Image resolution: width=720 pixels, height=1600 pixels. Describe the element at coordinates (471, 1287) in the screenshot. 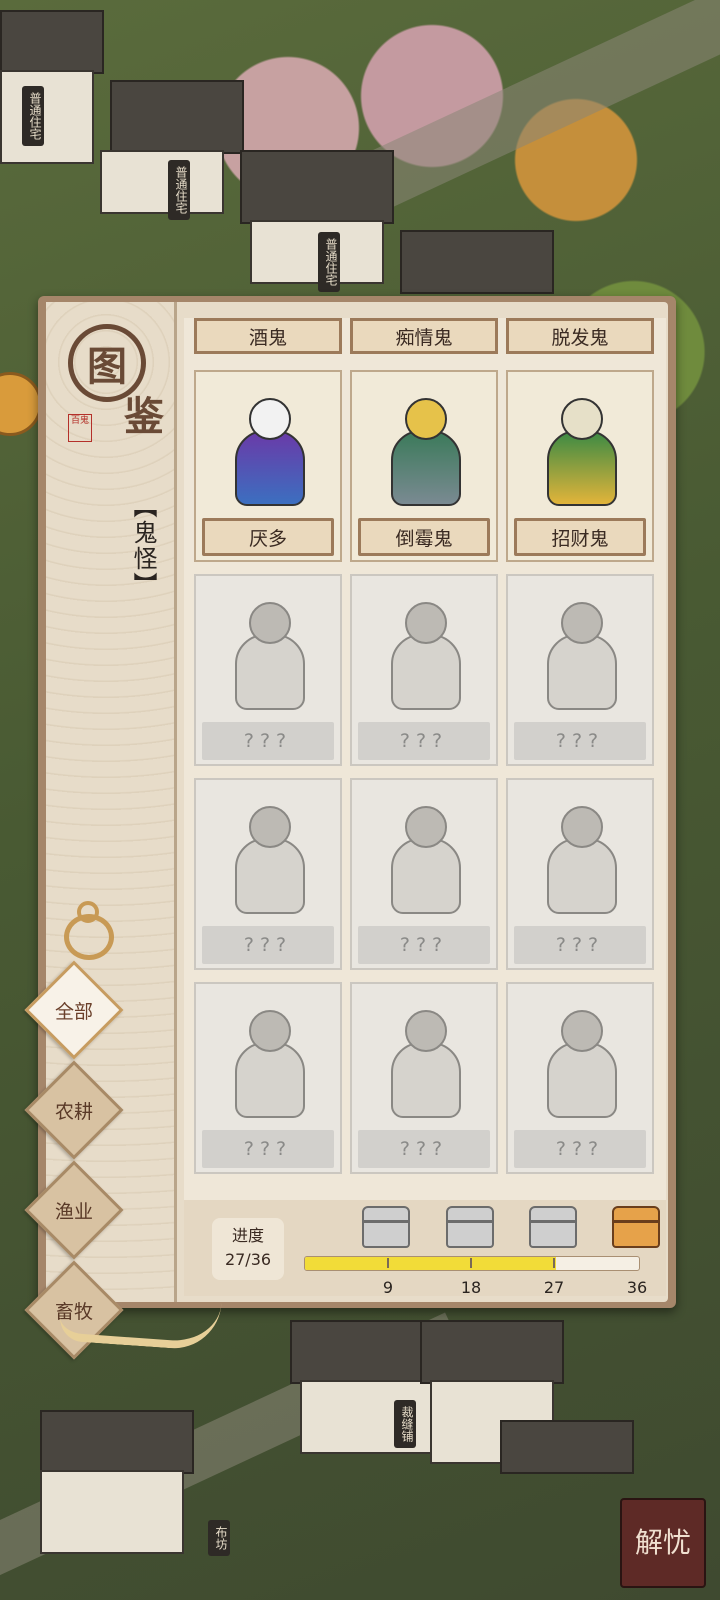

I see `milestone-label: 18` at that location.